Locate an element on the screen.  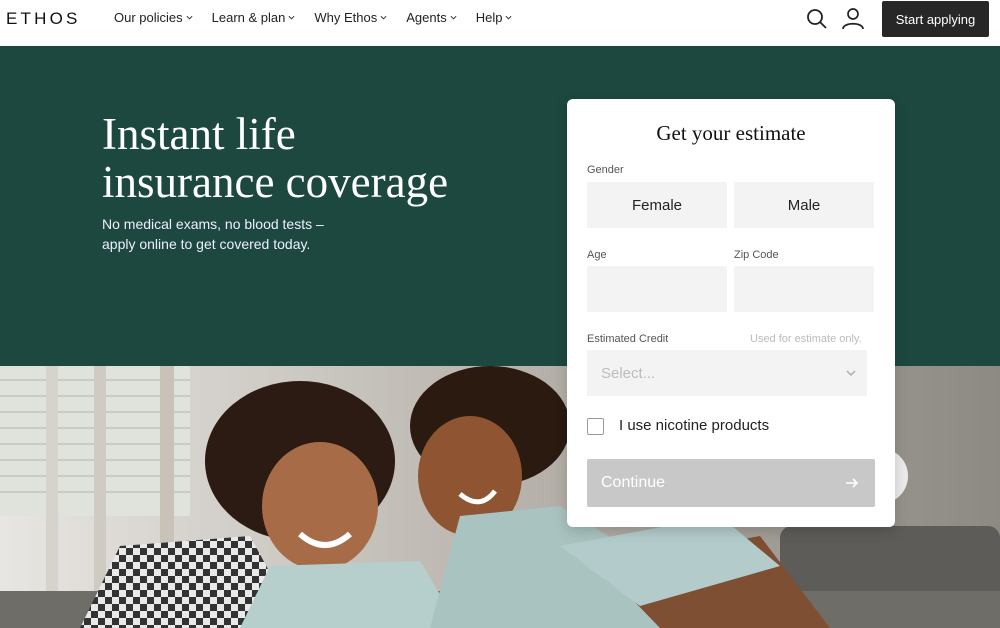
start-applying-button: Start applying is located at coordinates (935, 19).